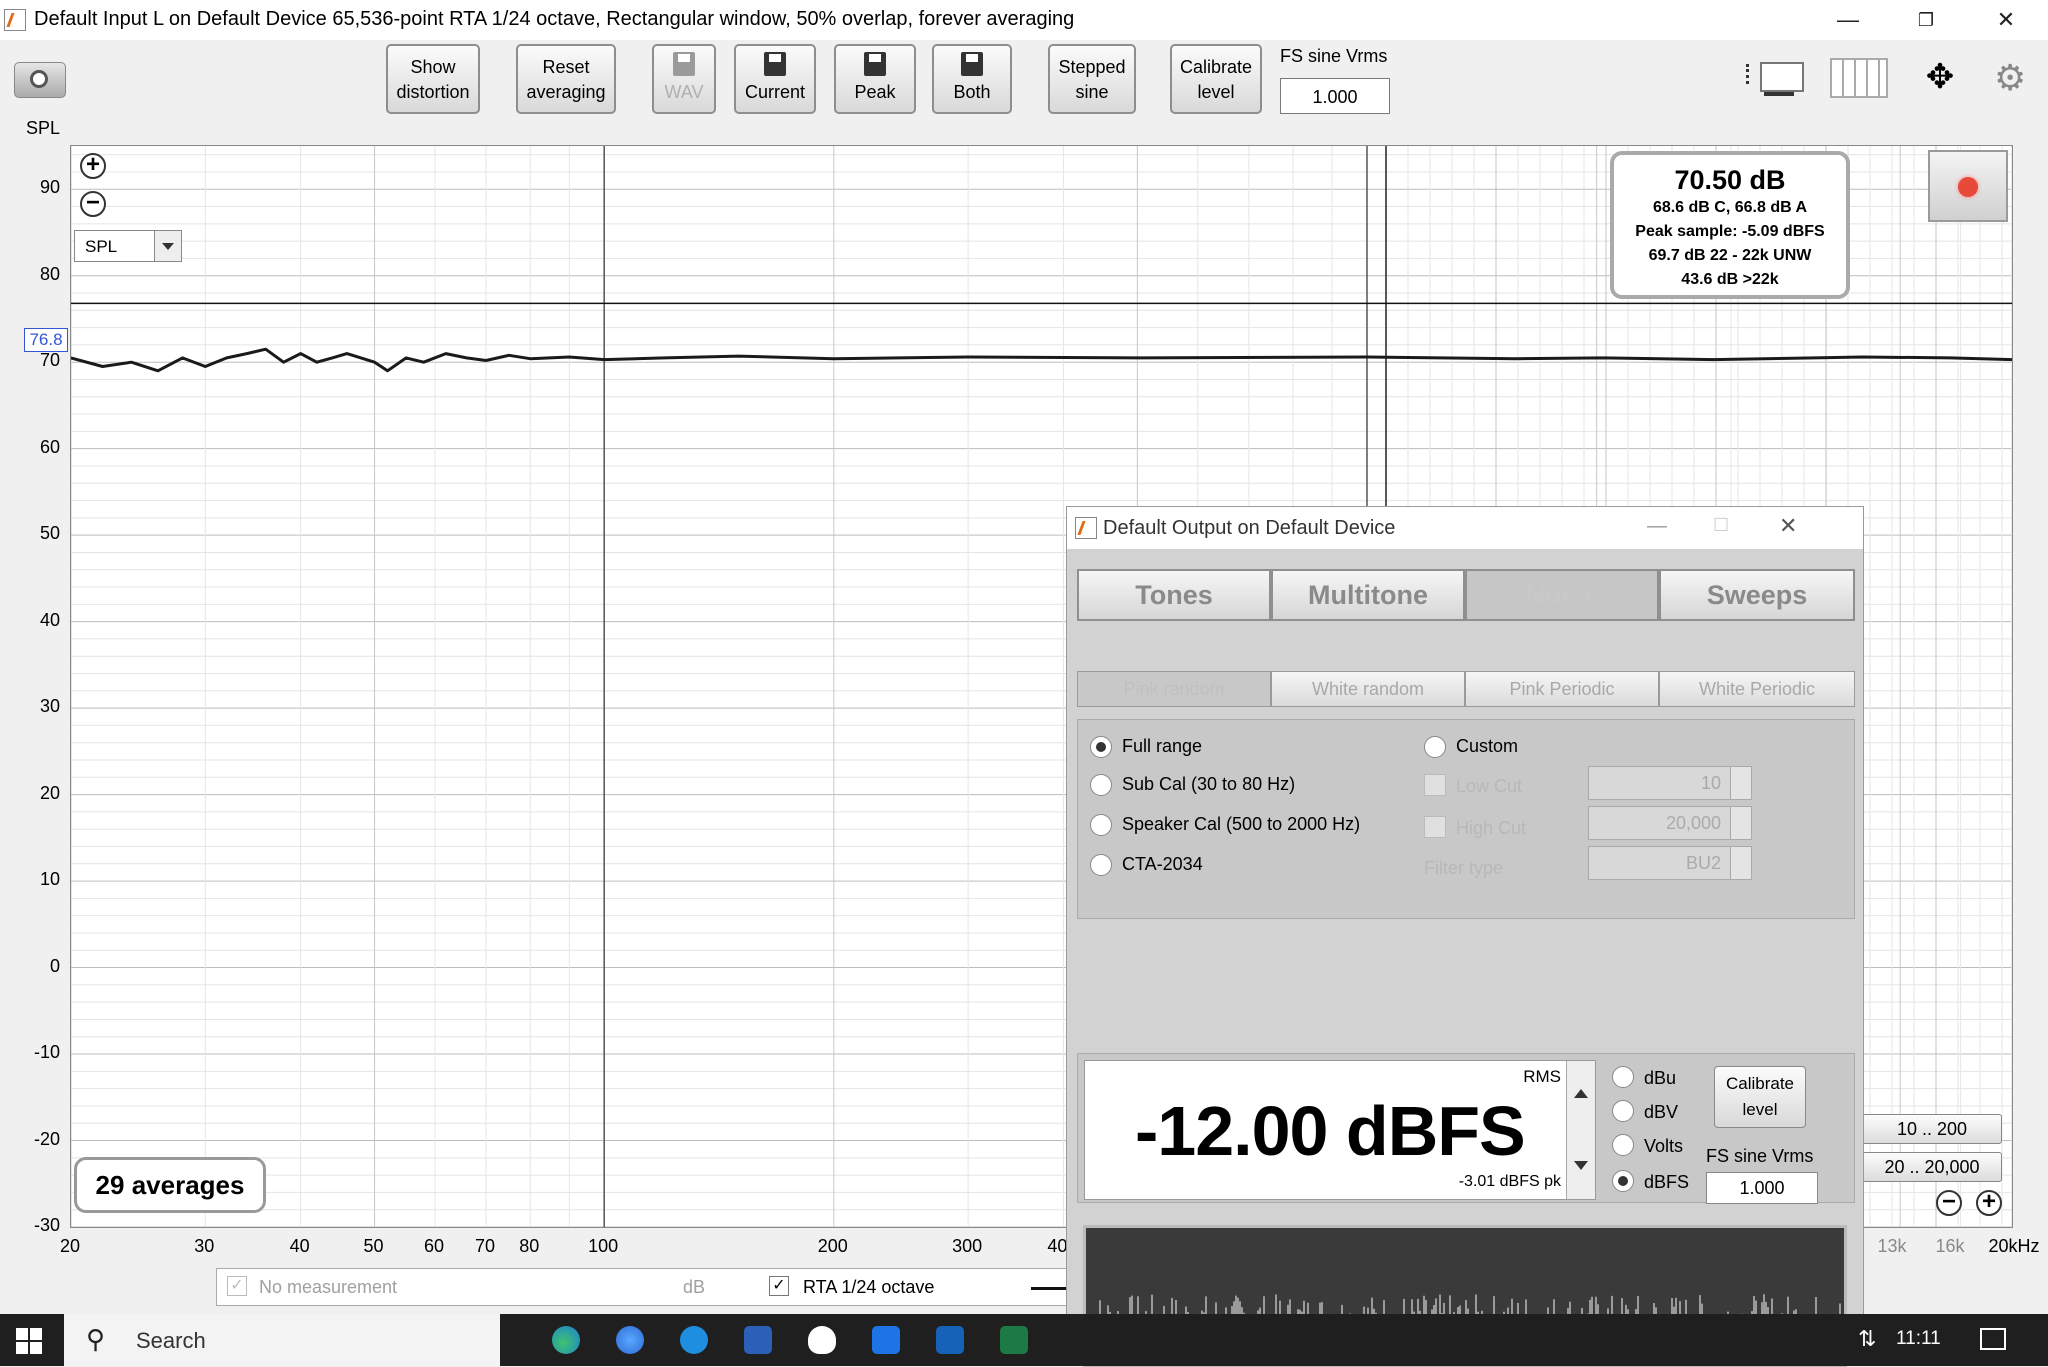  I want to click on reset-averaging-button: Reset averaging, so click(566, 79).